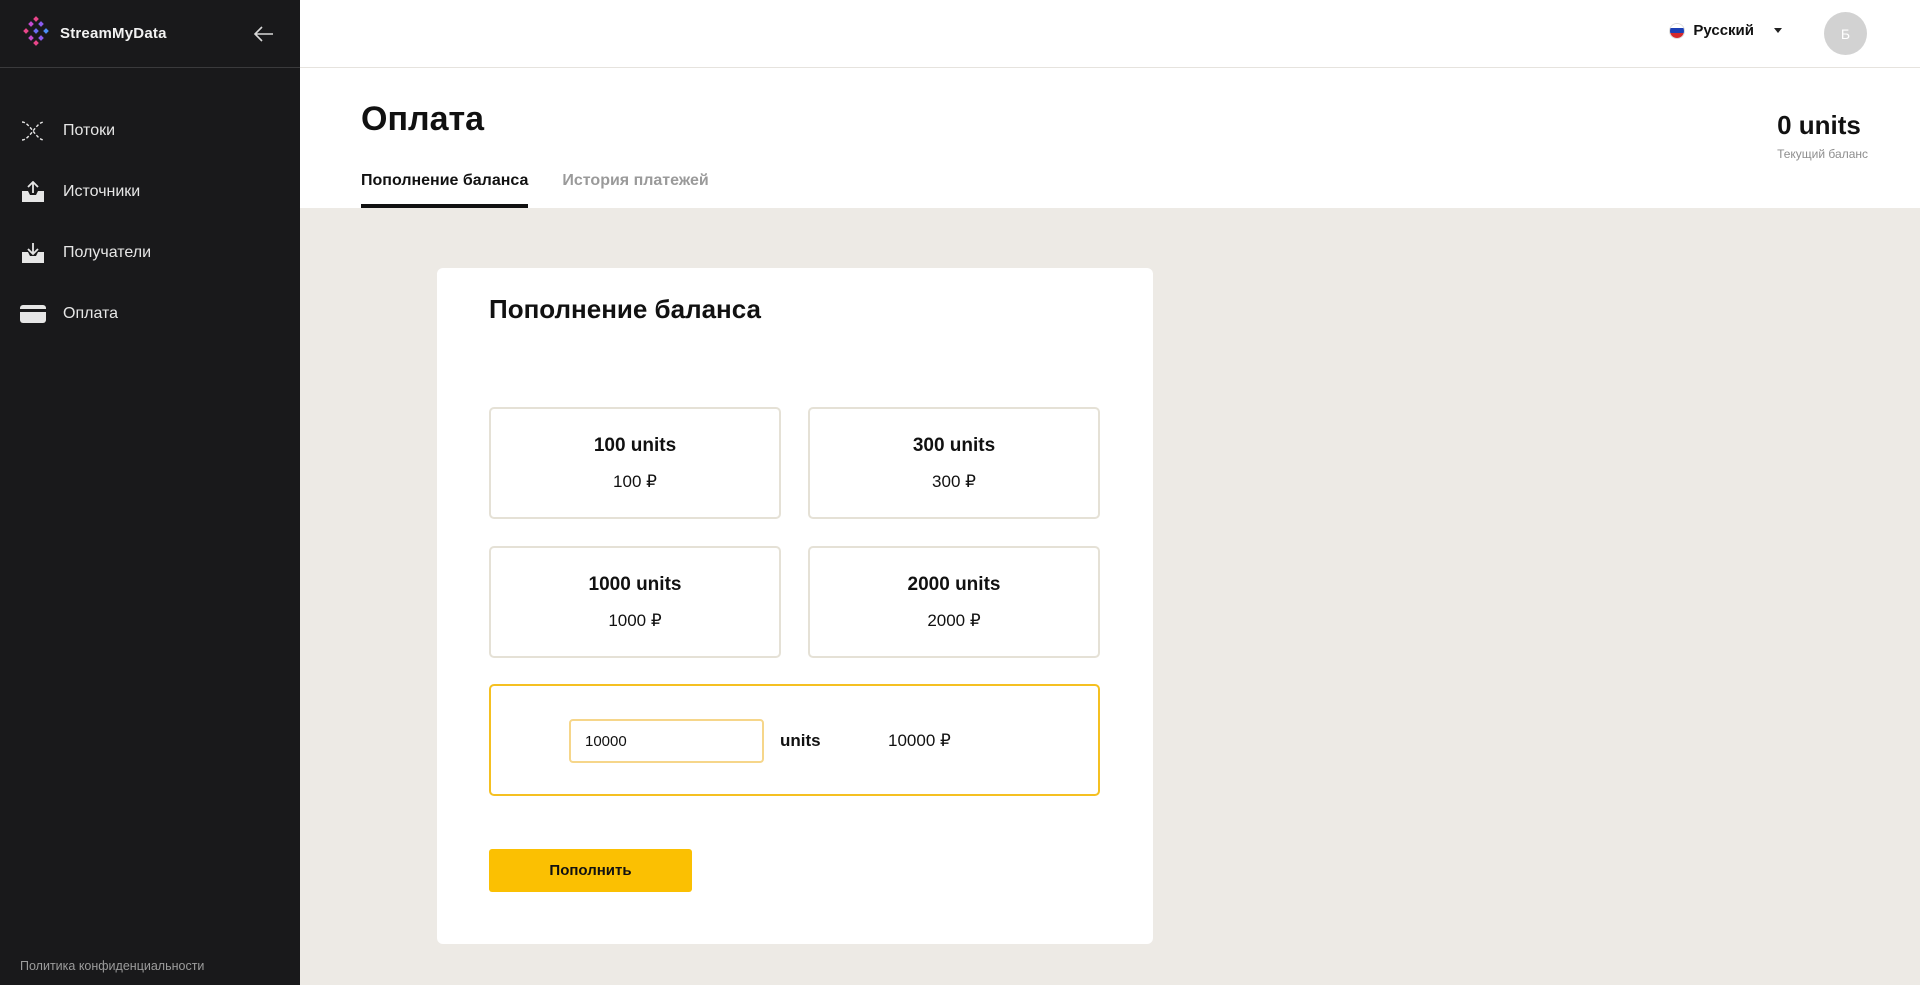 The image size is (1920, 985). Describe the element at coordinates (635, 445) in the screenshot. I see `option-units: 100 units` at that location.